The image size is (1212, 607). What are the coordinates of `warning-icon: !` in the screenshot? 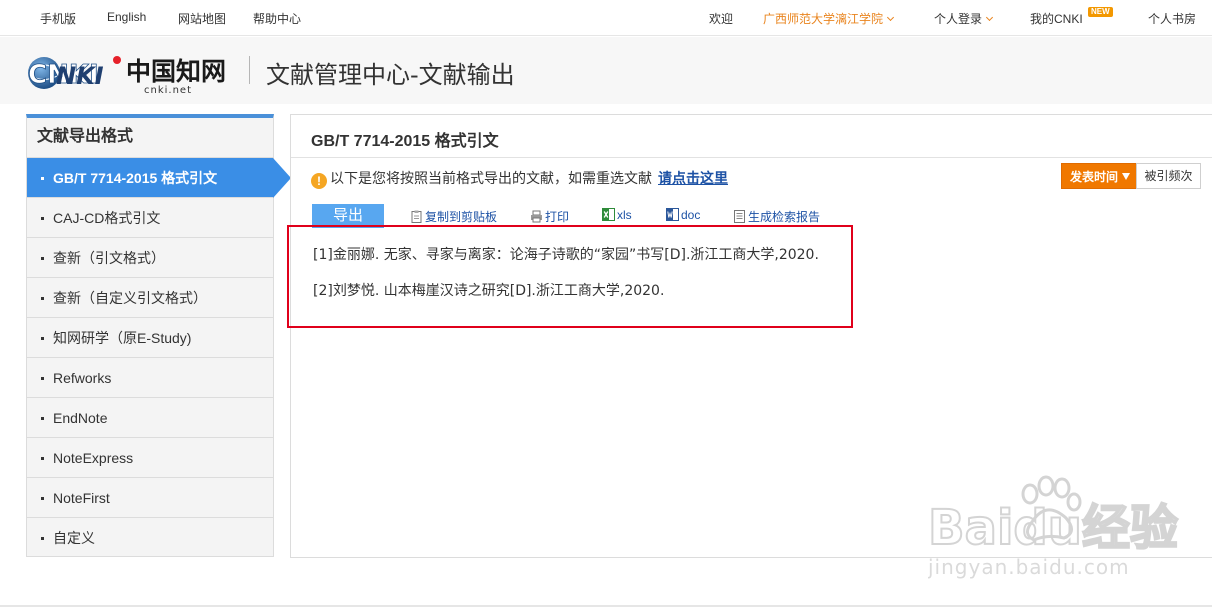 It's located at (319, 181).